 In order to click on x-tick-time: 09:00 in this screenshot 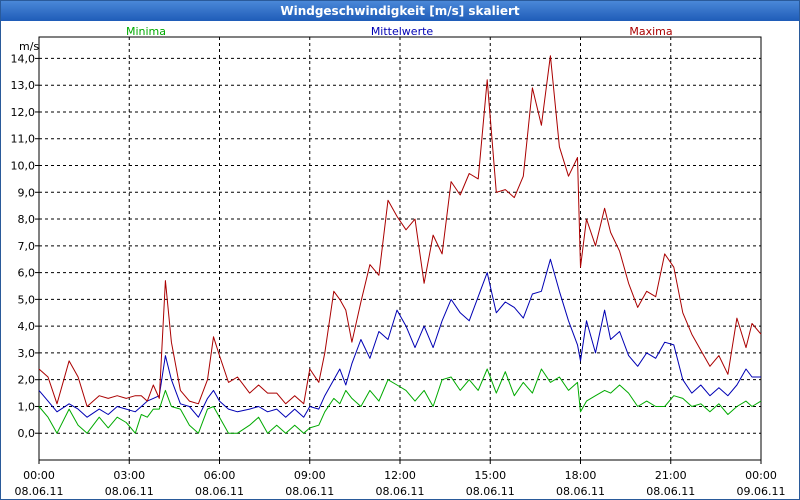, I will do `click(310, 475)`.